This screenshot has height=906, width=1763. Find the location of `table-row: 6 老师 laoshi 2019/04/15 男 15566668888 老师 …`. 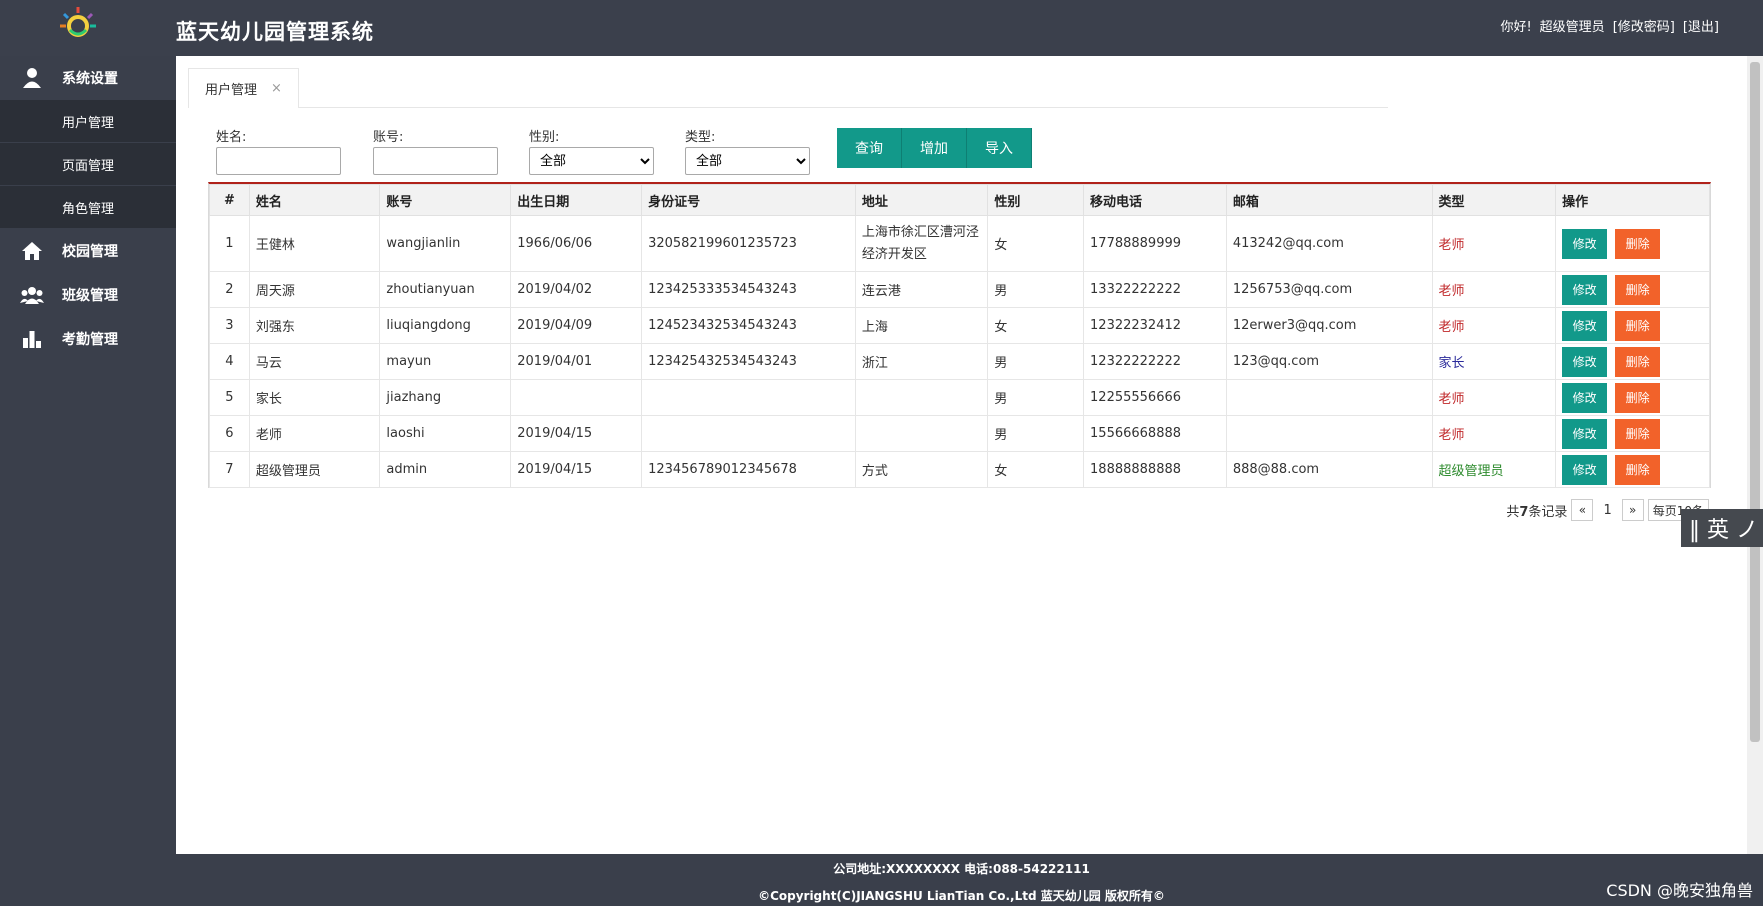

table-row: 6 老师 laoshi 2019/04/15 男 15566668888 老师 … is located at coordinates (959, 433).